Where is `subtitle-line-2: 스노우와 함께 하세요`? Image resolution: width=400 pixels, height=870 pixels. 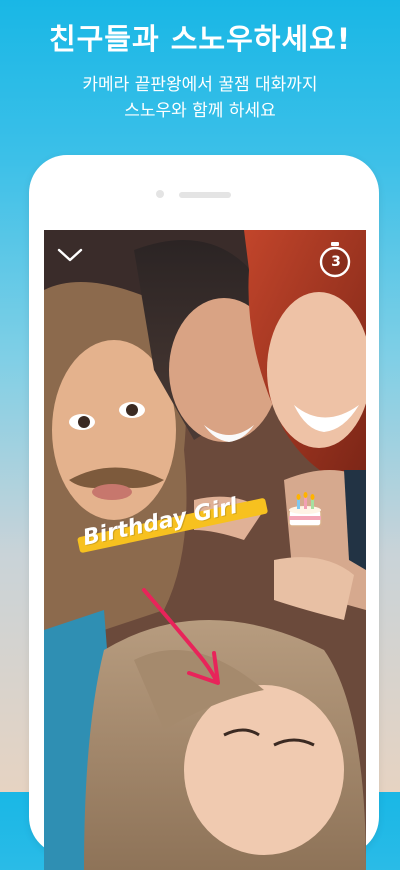
subtitle-line-2: 스노우와 함께 하세요 is located at coordinates (200, 111).